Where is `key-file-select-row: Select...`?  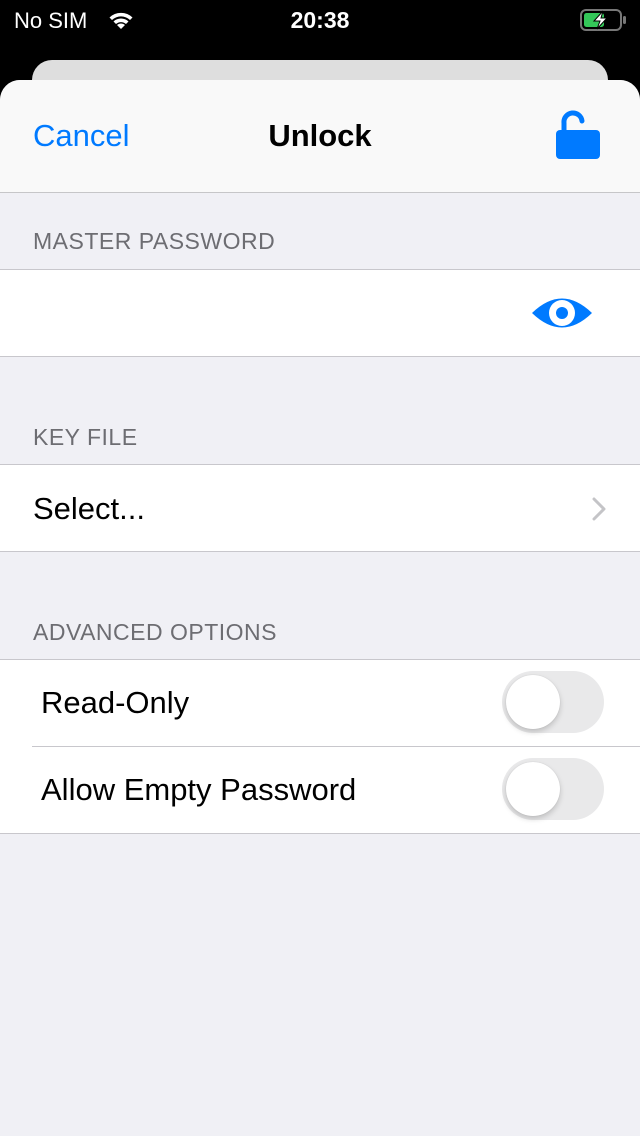
key-file-select-row: Select... is located at coordinates (320, 508).